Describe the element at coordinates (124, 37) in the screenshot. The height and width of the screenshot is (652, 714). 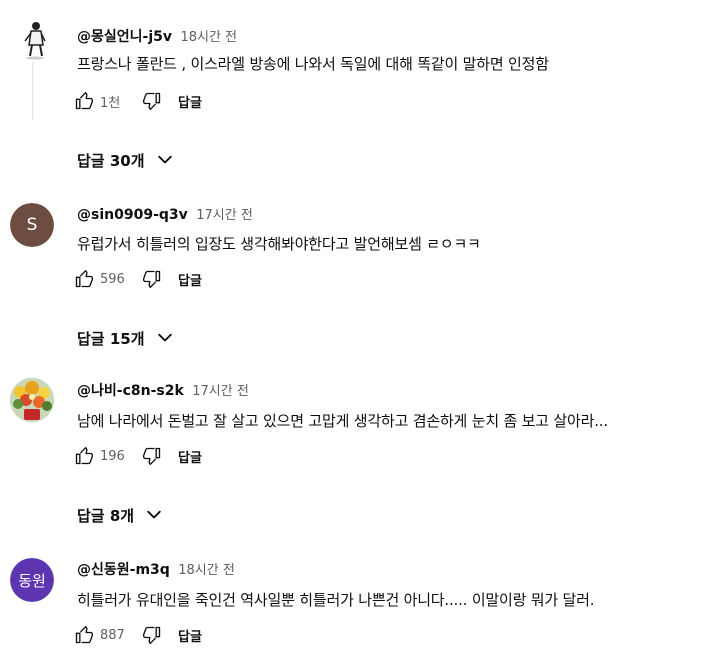
I see `author-name: @몽실언니-j5v` at that location.